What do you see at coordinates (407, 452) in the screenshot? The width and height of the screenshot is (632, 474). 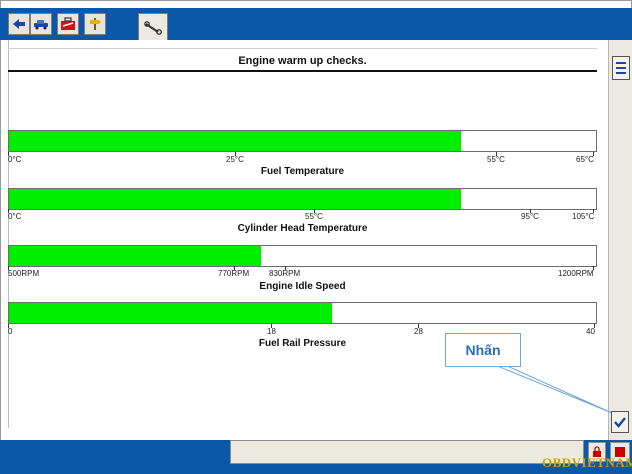 I see `status-field` at bounding box center [407, 452].